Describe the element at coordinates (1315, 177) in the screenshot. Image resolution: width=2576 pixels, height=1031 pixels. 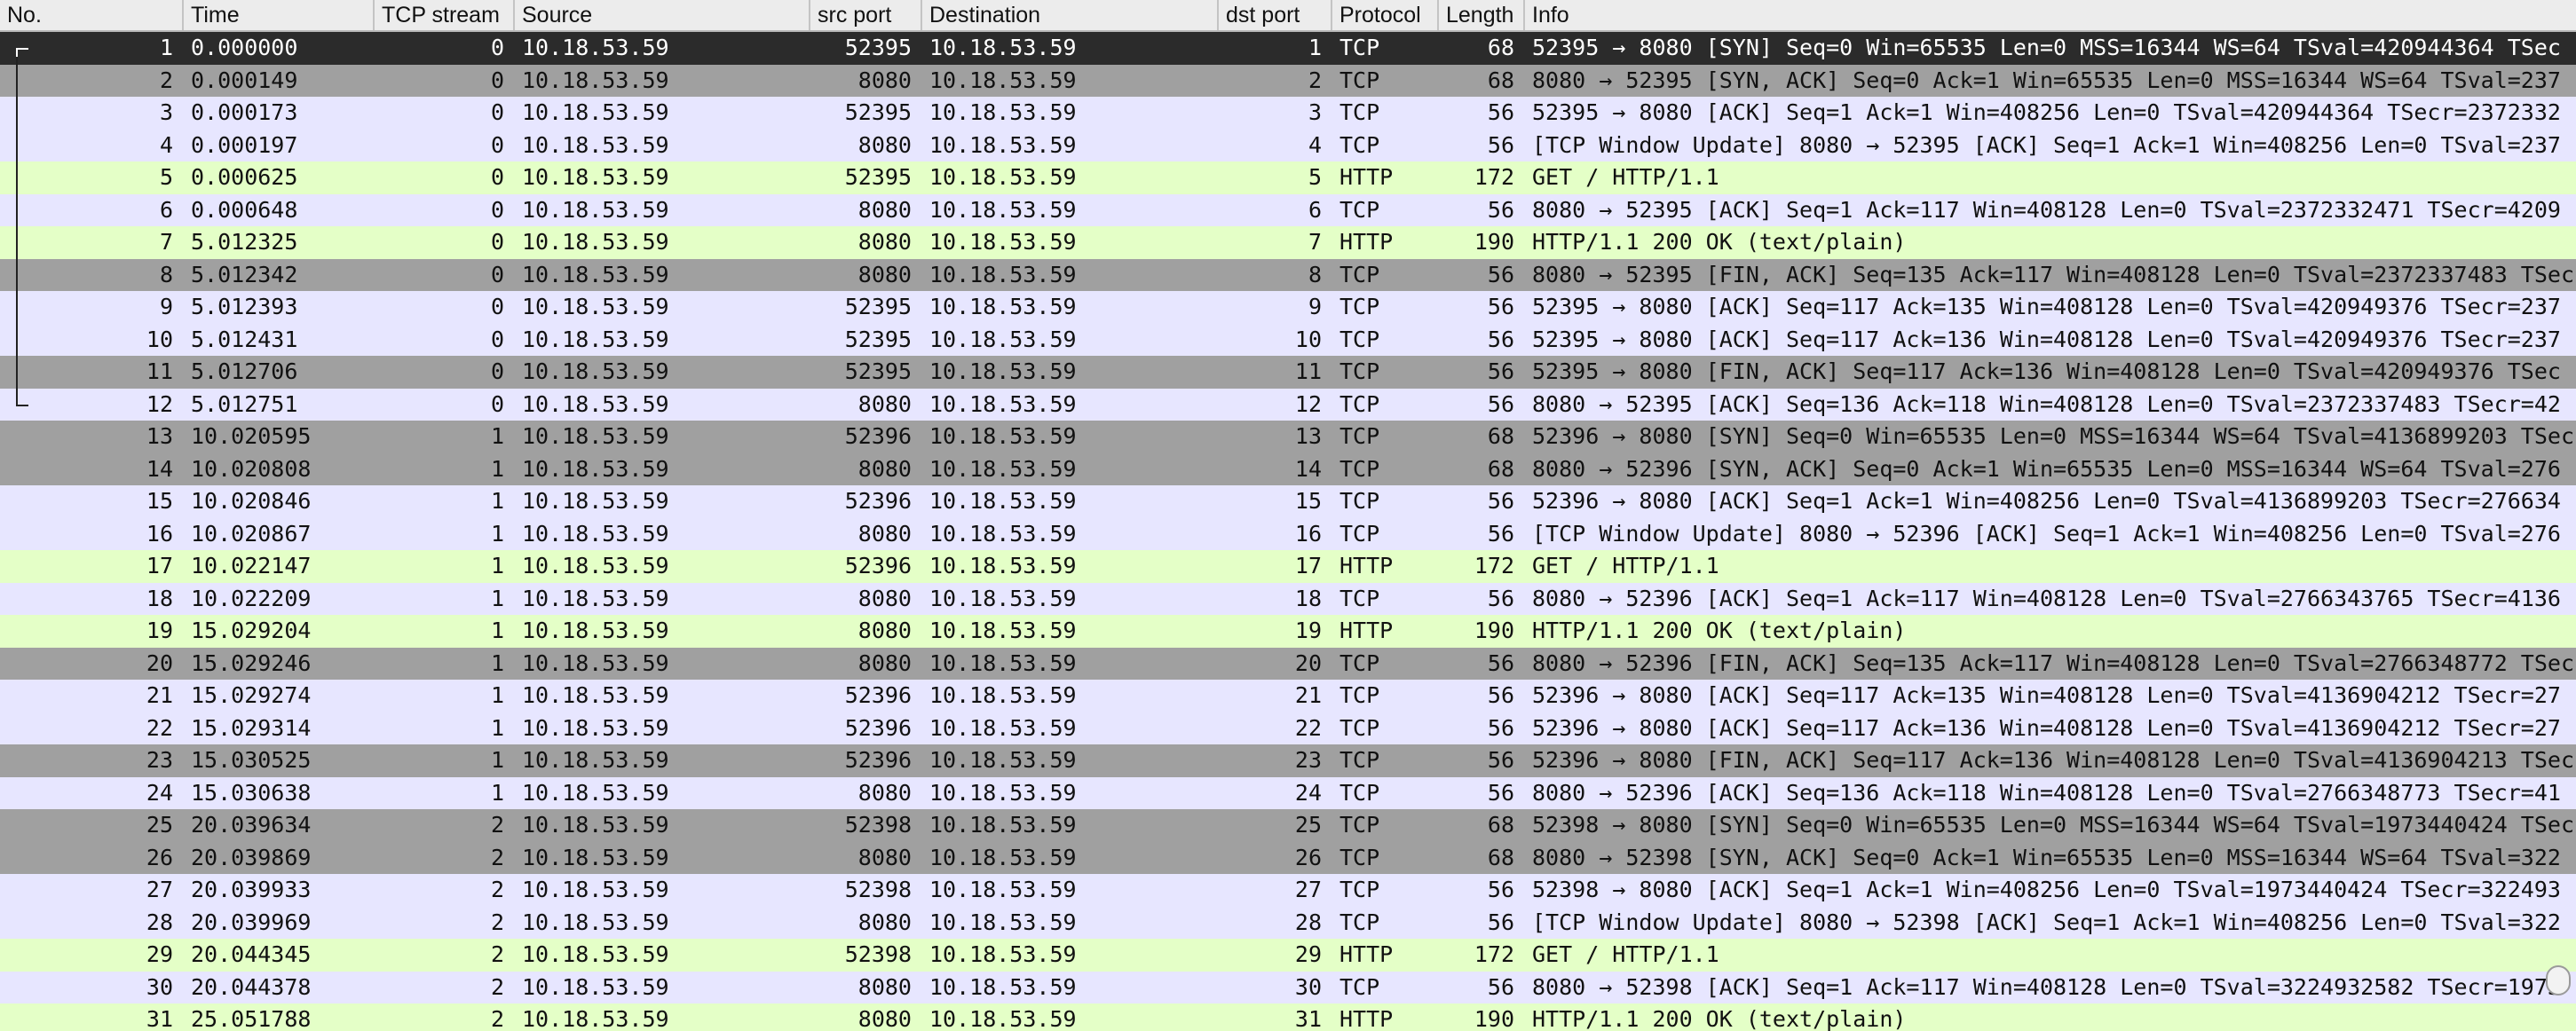
I see `cell-dst-port: 5` at that location.